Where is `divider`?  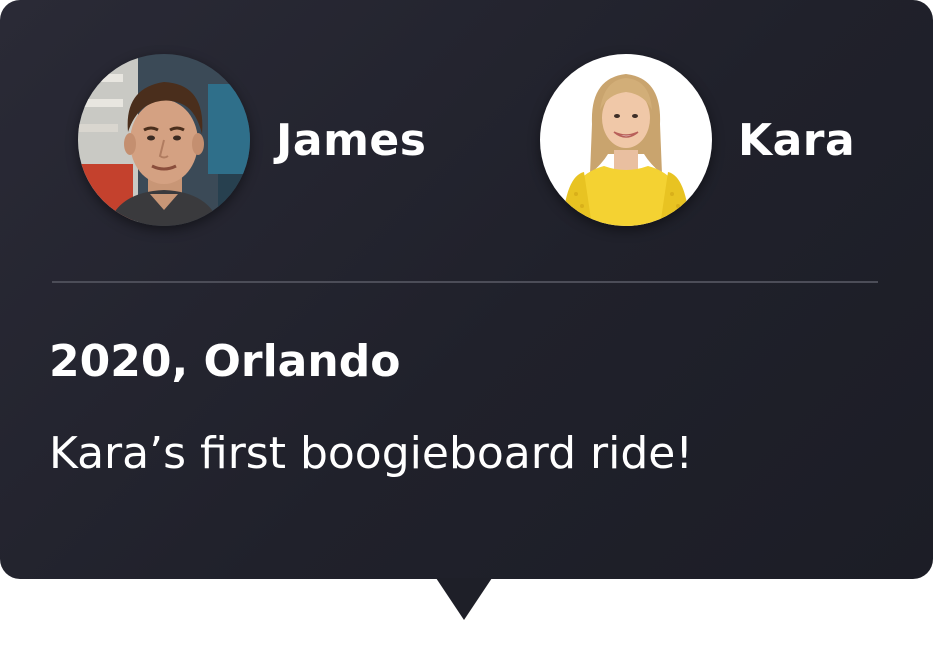
divider is located at coordinates (465, 282).